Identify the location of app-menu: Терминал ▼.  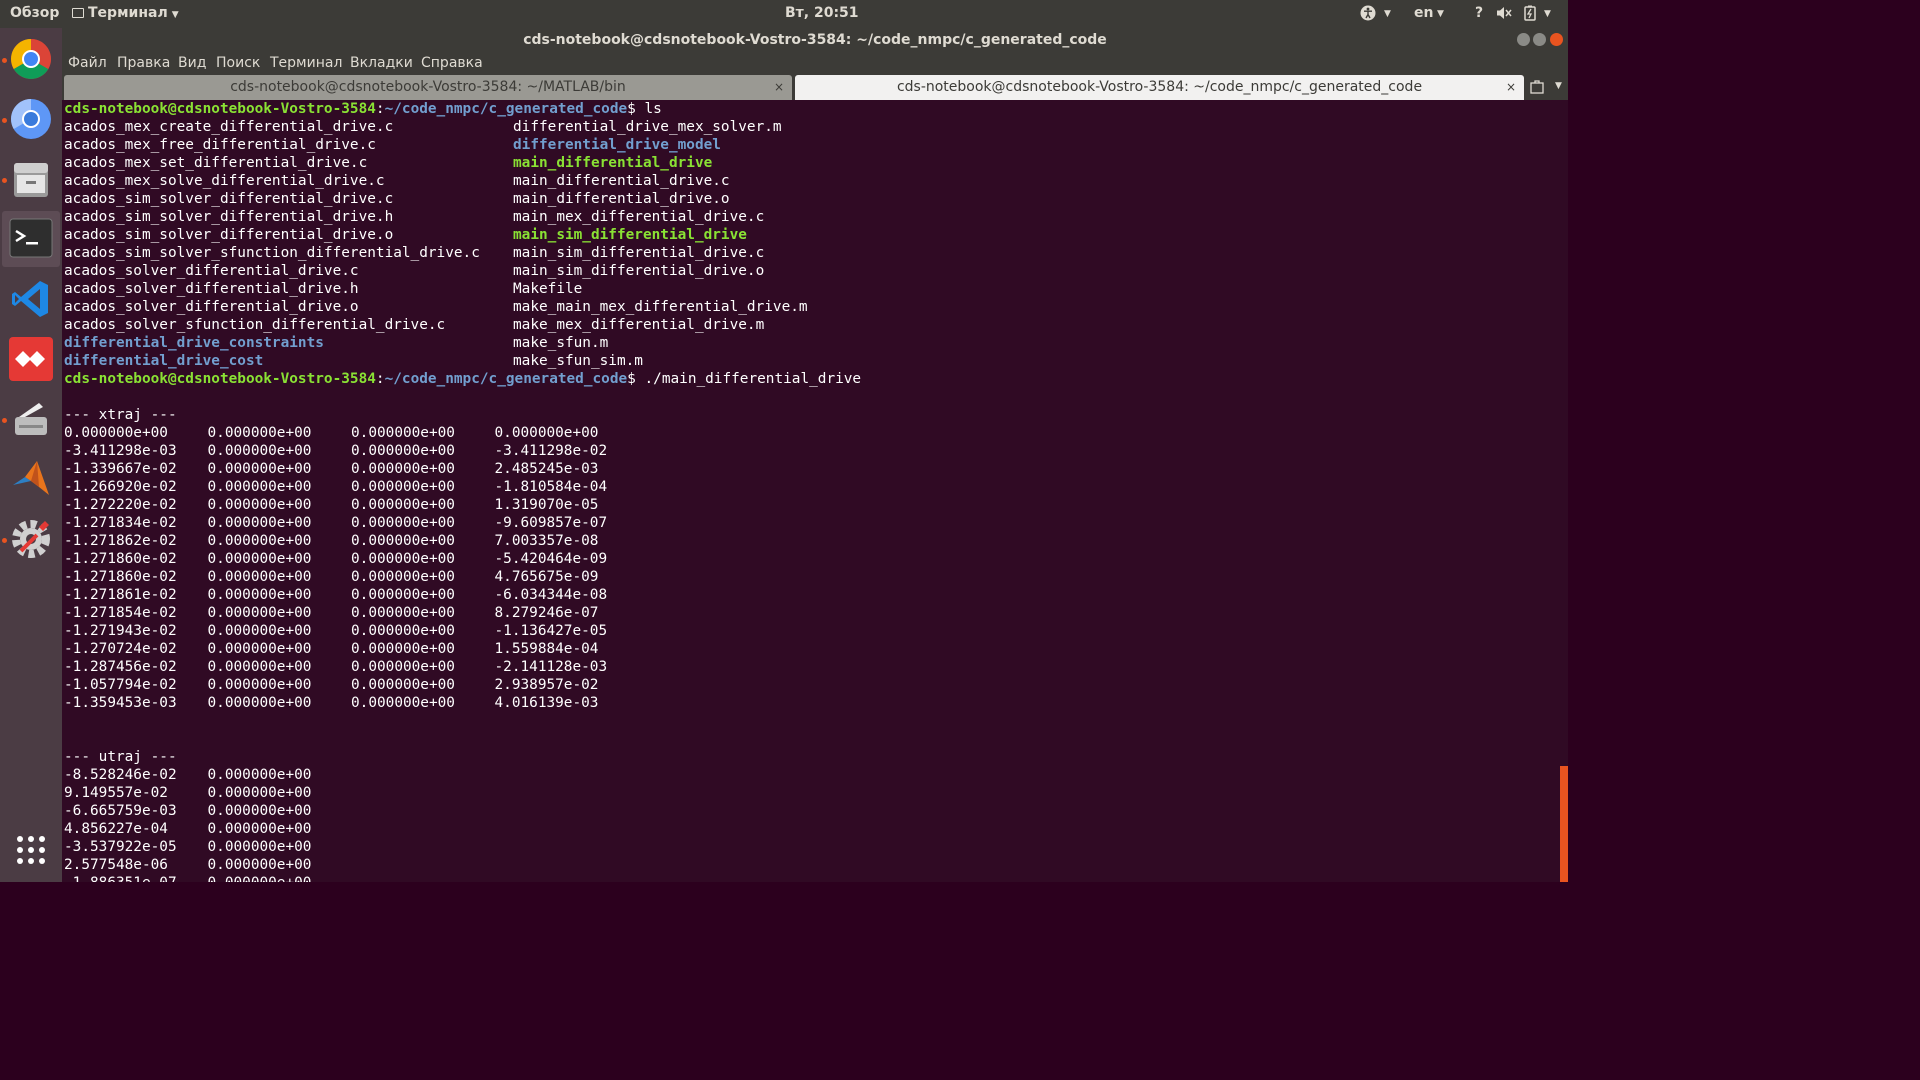
(125, 13).